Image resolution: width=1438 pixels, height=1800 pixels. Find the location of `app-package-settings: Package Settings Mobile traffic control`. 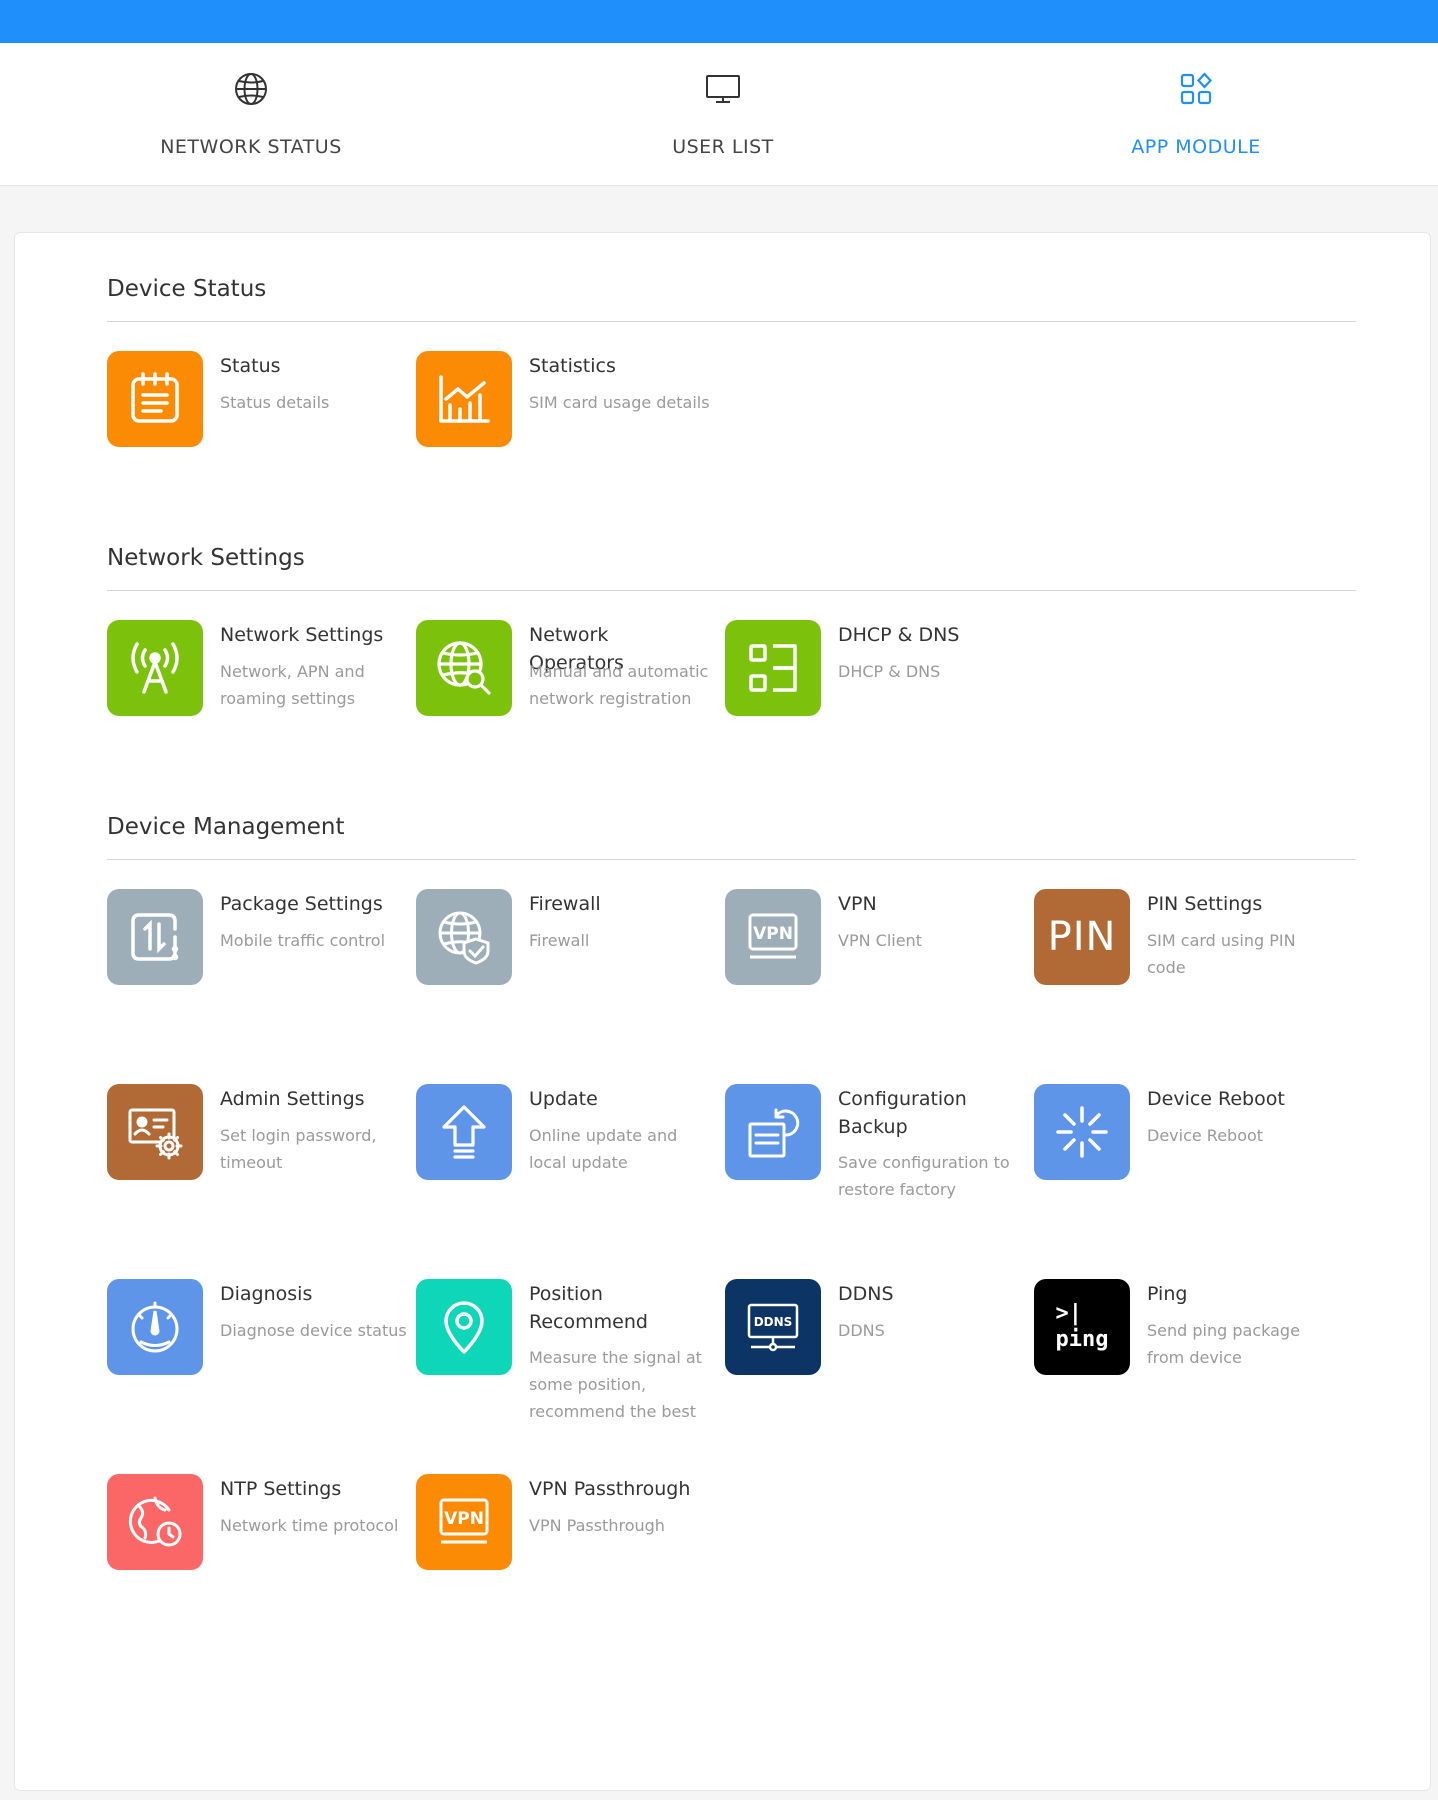

app-package-settings: Package Settings Mobile traffic control is located at coordinates (257, 974).